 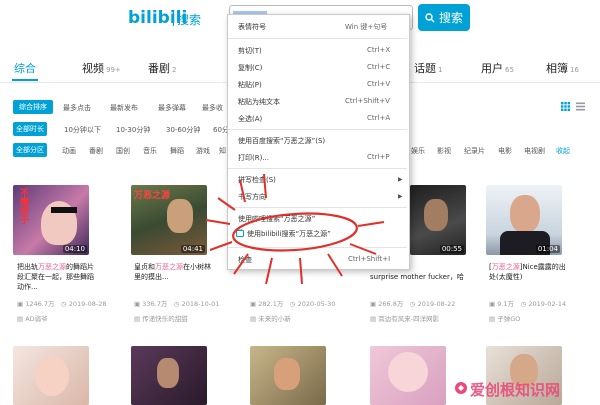 What do you see at coordinates (152, 196) in the screenshot?
I see `thumbnail-caption: 万恶之源` at bounding box center [152, 196].